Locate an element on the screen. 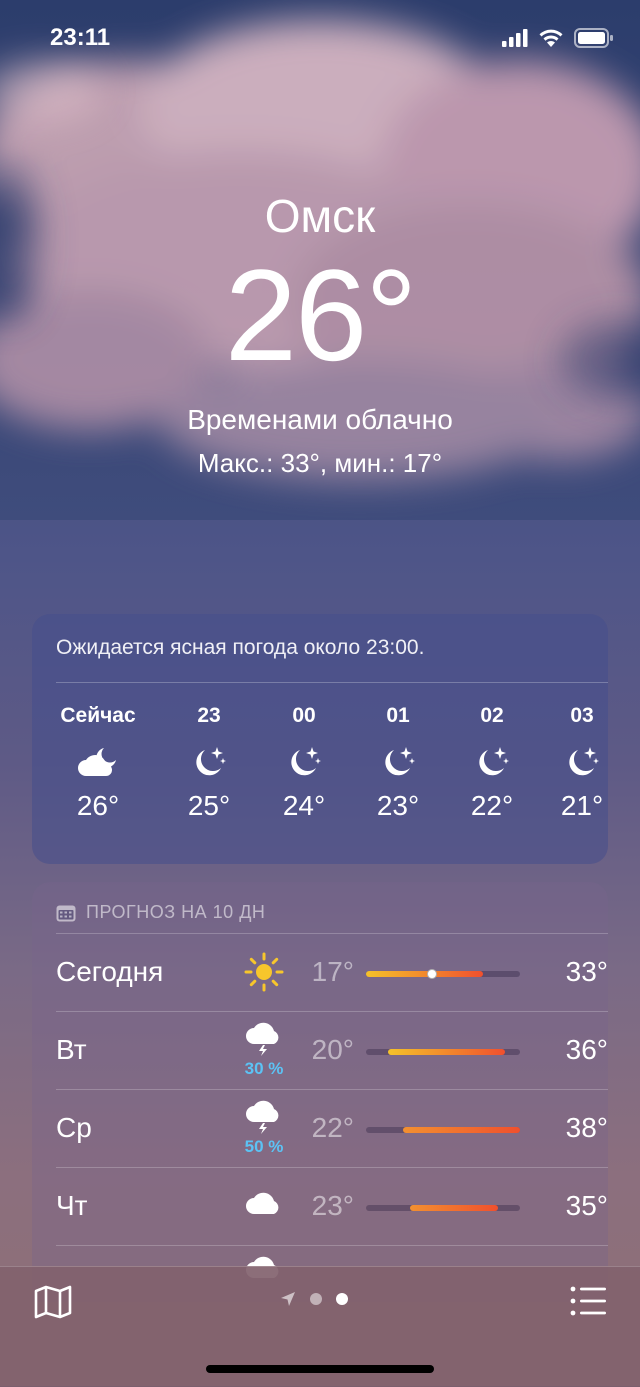 This screenshot has height=1387, width=640. hour-label: 00 is located at coordinates (304, 715).